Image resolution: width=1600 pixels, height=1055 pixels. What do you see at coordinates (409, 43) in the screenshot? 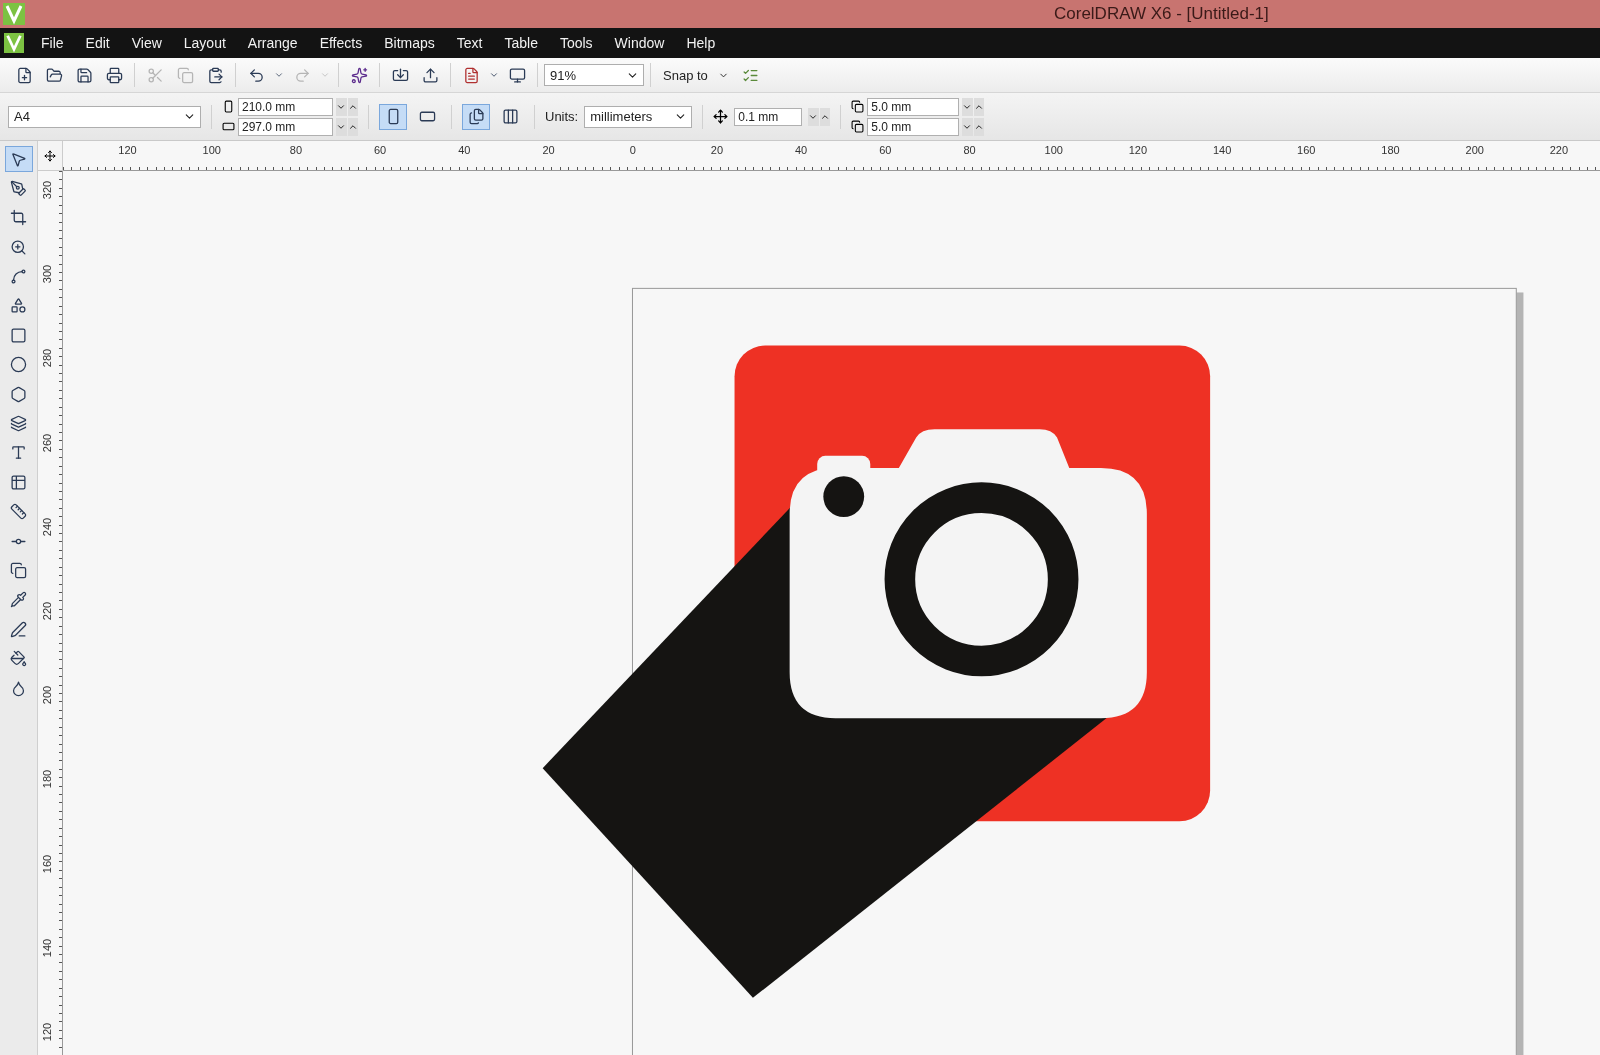
I see `menu-item: Bitmaps` at bounding box center [409, 43].